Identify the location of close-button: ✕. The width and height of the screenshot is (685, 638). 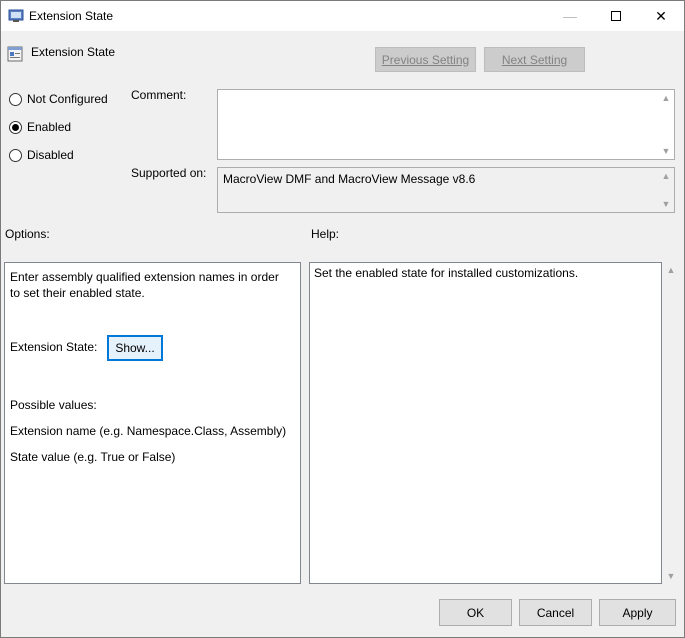
(661, 16).